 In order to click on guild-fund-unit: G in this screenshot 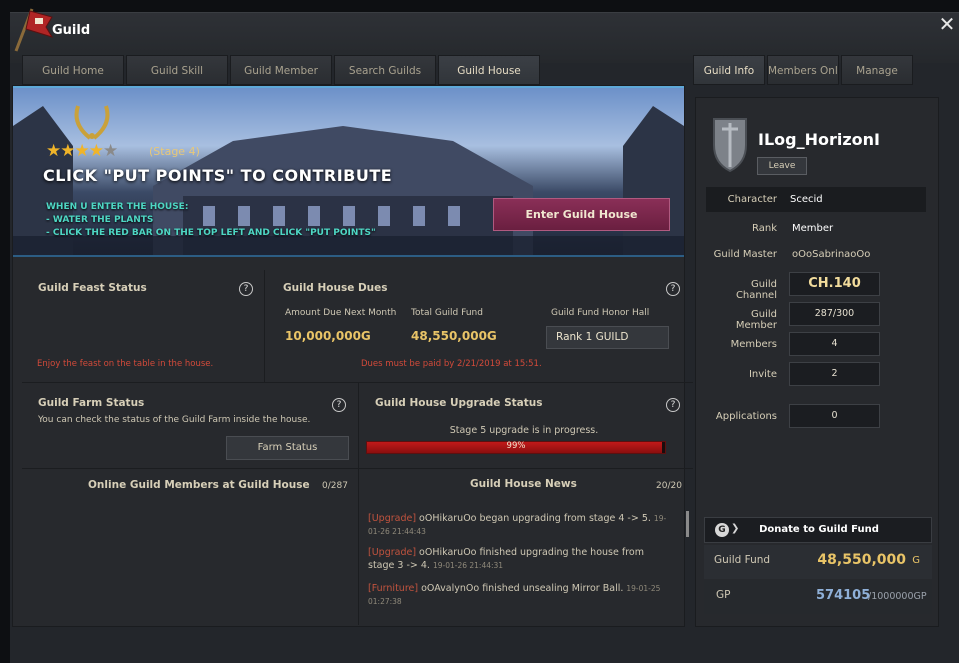, I will do `click(916, 560)`.